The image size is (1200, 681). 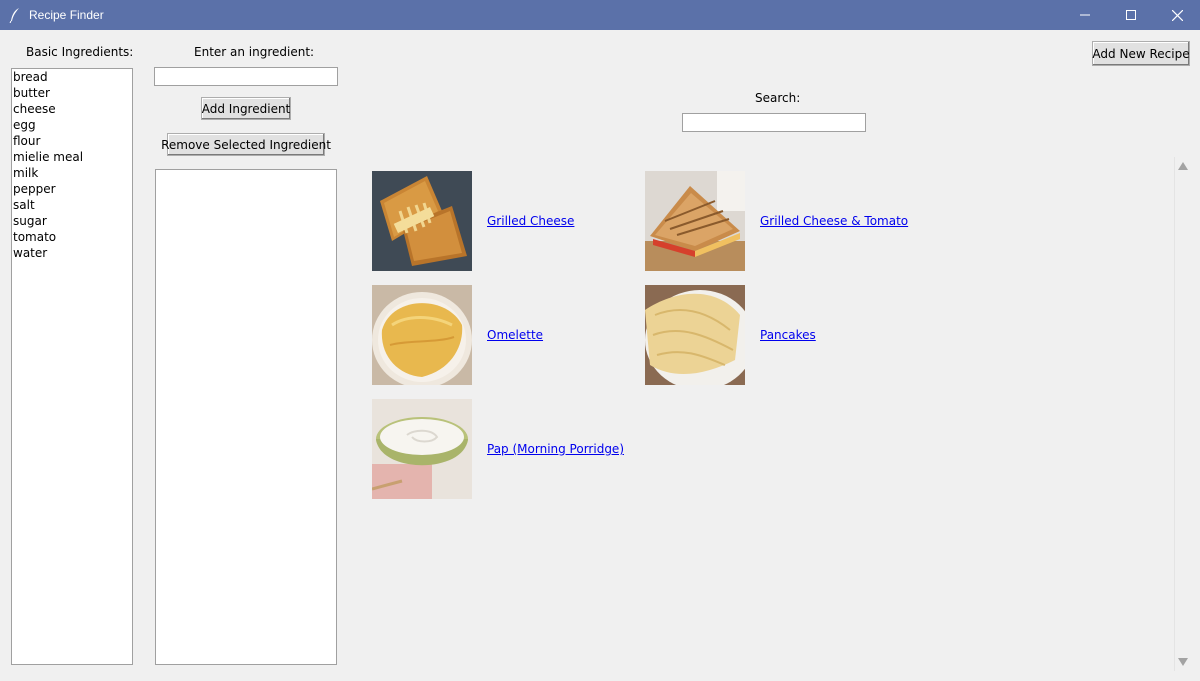 I want to click on basic-ingredient-item: milk, so click(x=72, y=173).